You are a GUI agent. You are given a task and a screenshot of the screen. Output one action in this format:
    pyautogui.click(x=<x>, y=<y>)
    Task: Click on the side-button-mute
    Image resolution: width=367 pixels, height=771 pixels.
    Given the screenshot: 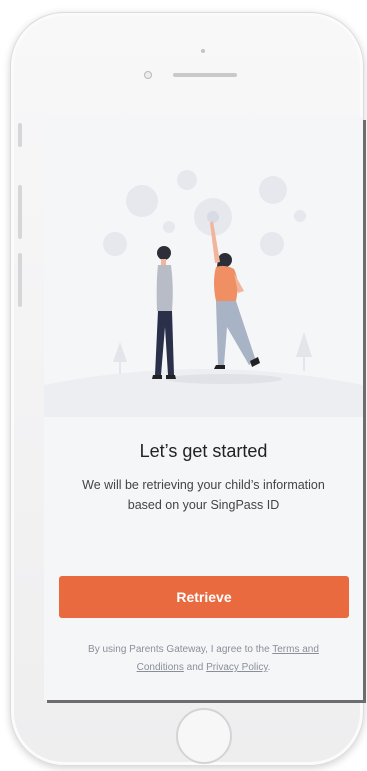 What is the action you would take?
    pyautogui.click(x=20, y=135)
    